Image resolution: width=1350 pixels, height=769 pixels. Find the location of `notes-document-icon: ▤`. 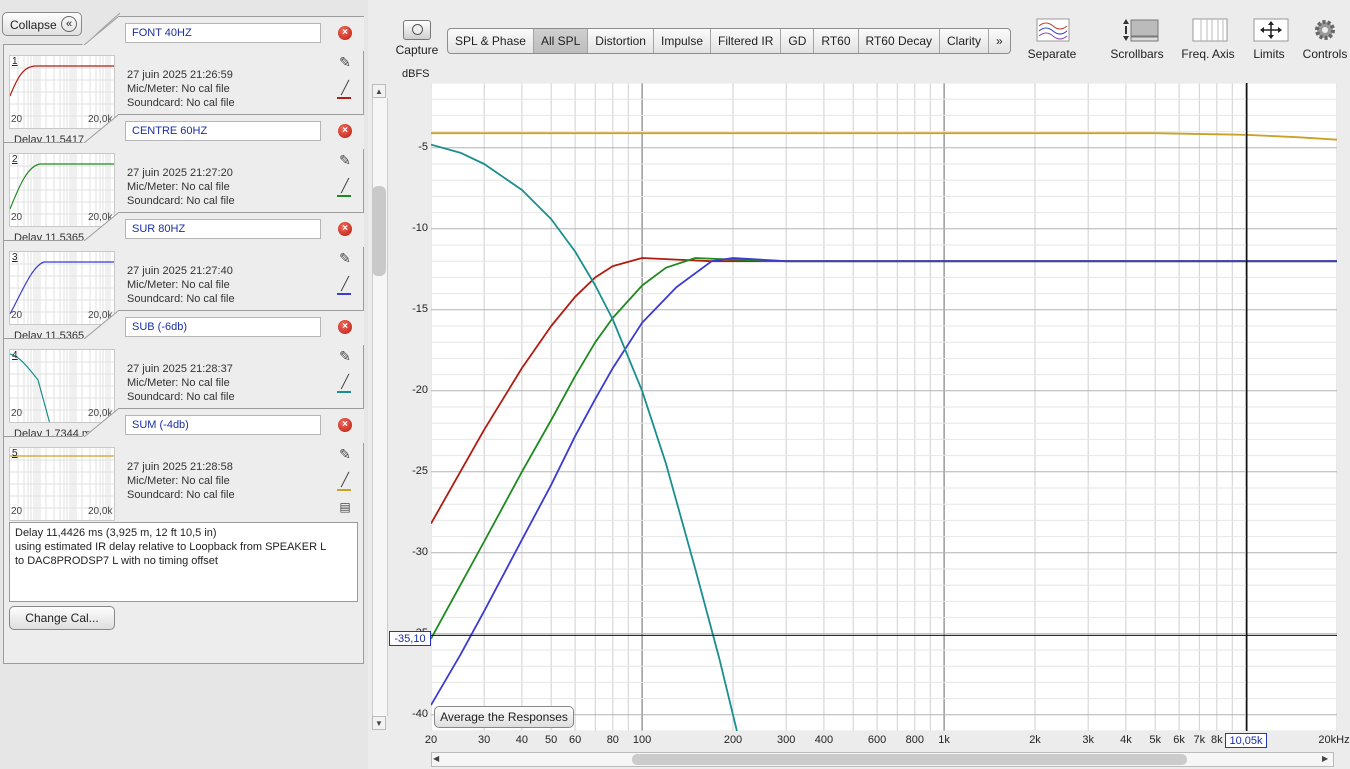

notes-document-icon: ▤ is located at coordinates (345, 507).